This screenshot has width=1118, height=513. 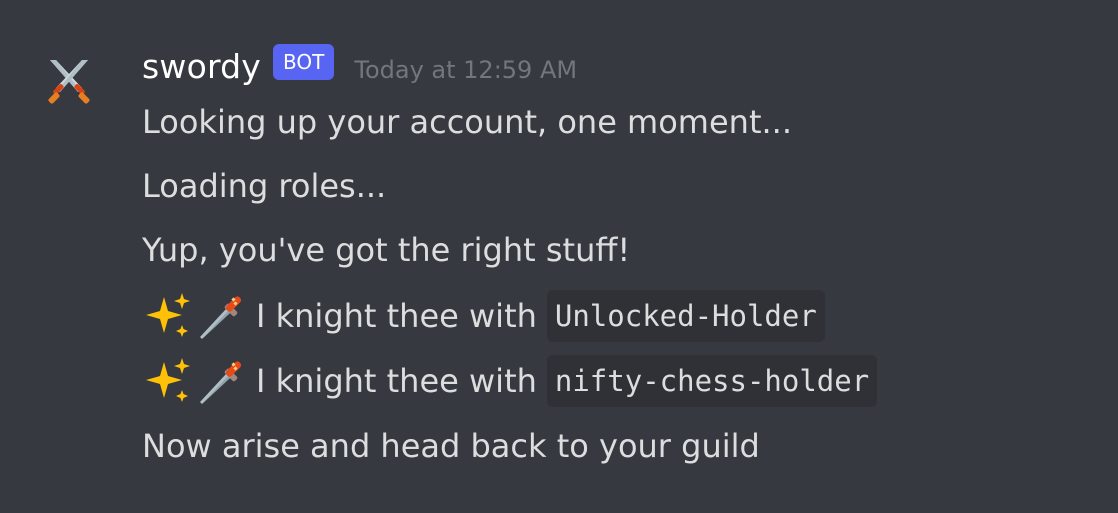 What do you see at coordinates (304, 62) in the screenshot?
I see `bot-tag: BOT` at bounding box center [304, 62].